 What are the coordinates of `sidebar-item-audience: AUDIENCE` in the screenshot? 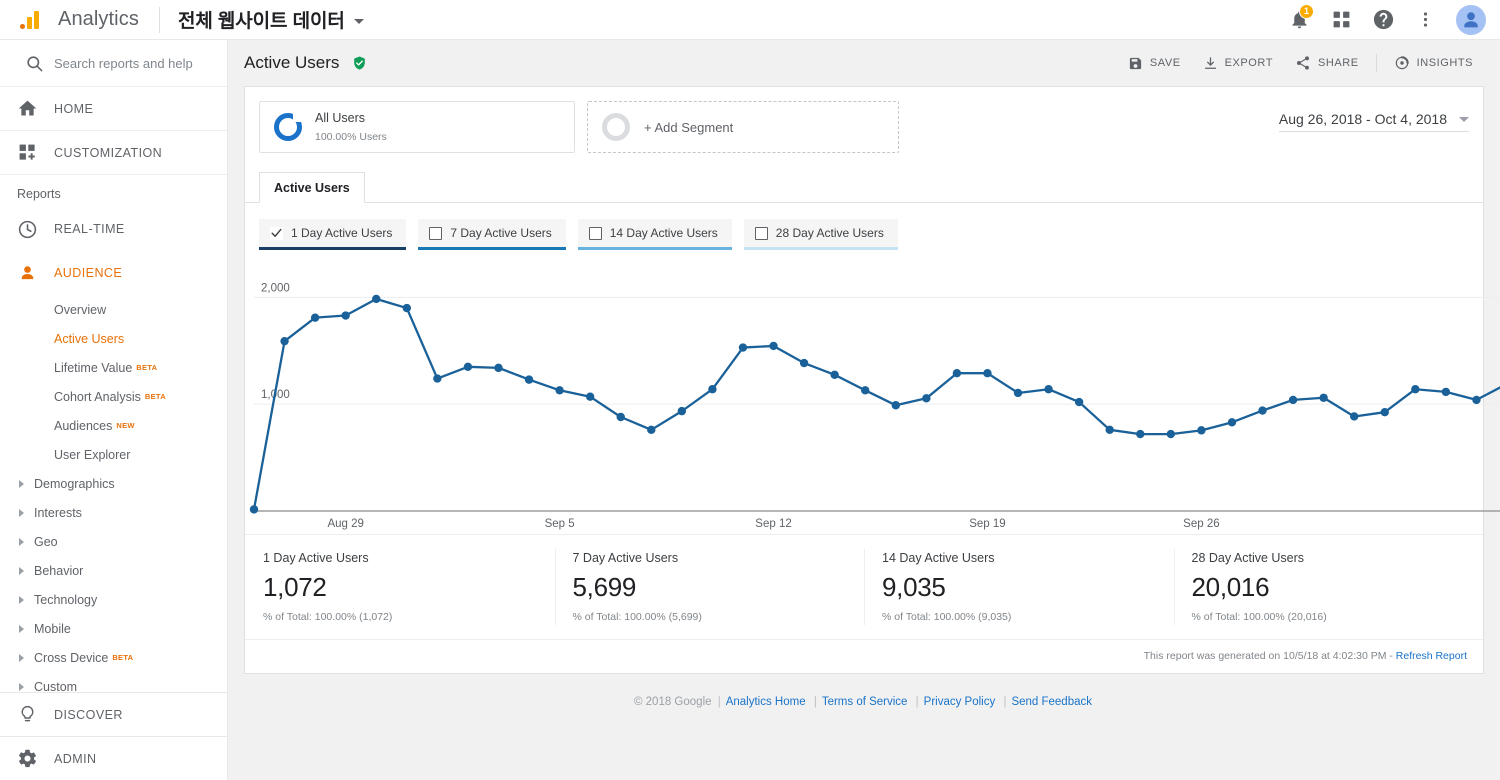 It's located at (113, 273).